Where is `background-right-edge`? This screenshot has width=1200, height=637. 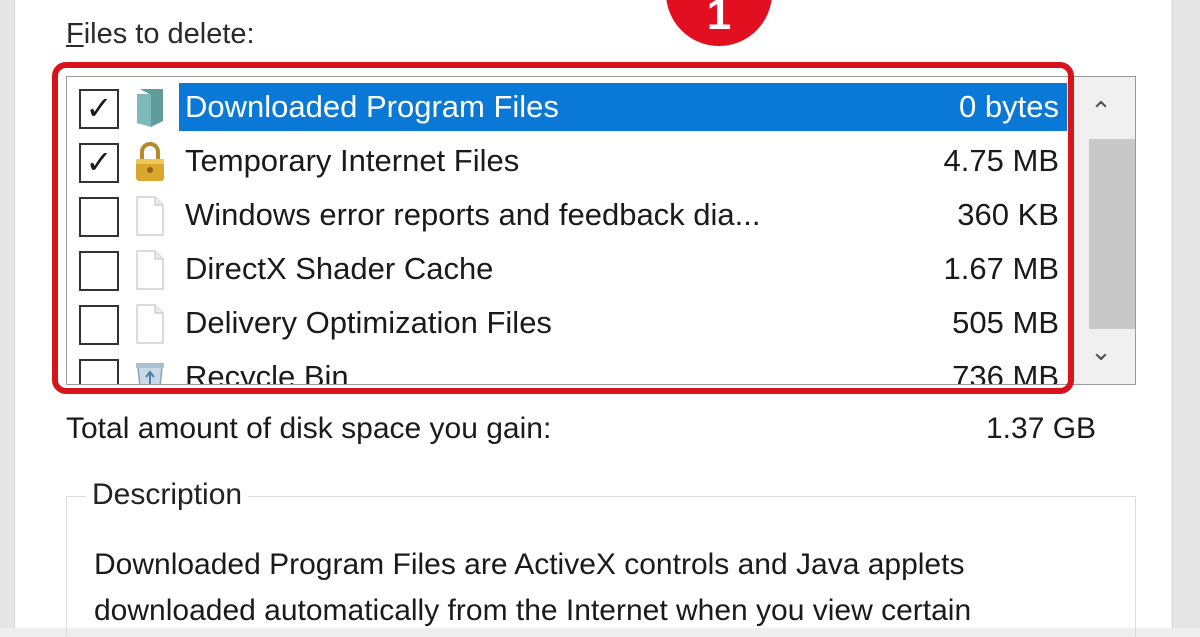 background-right-edge is located at coordinates (1186, 314).